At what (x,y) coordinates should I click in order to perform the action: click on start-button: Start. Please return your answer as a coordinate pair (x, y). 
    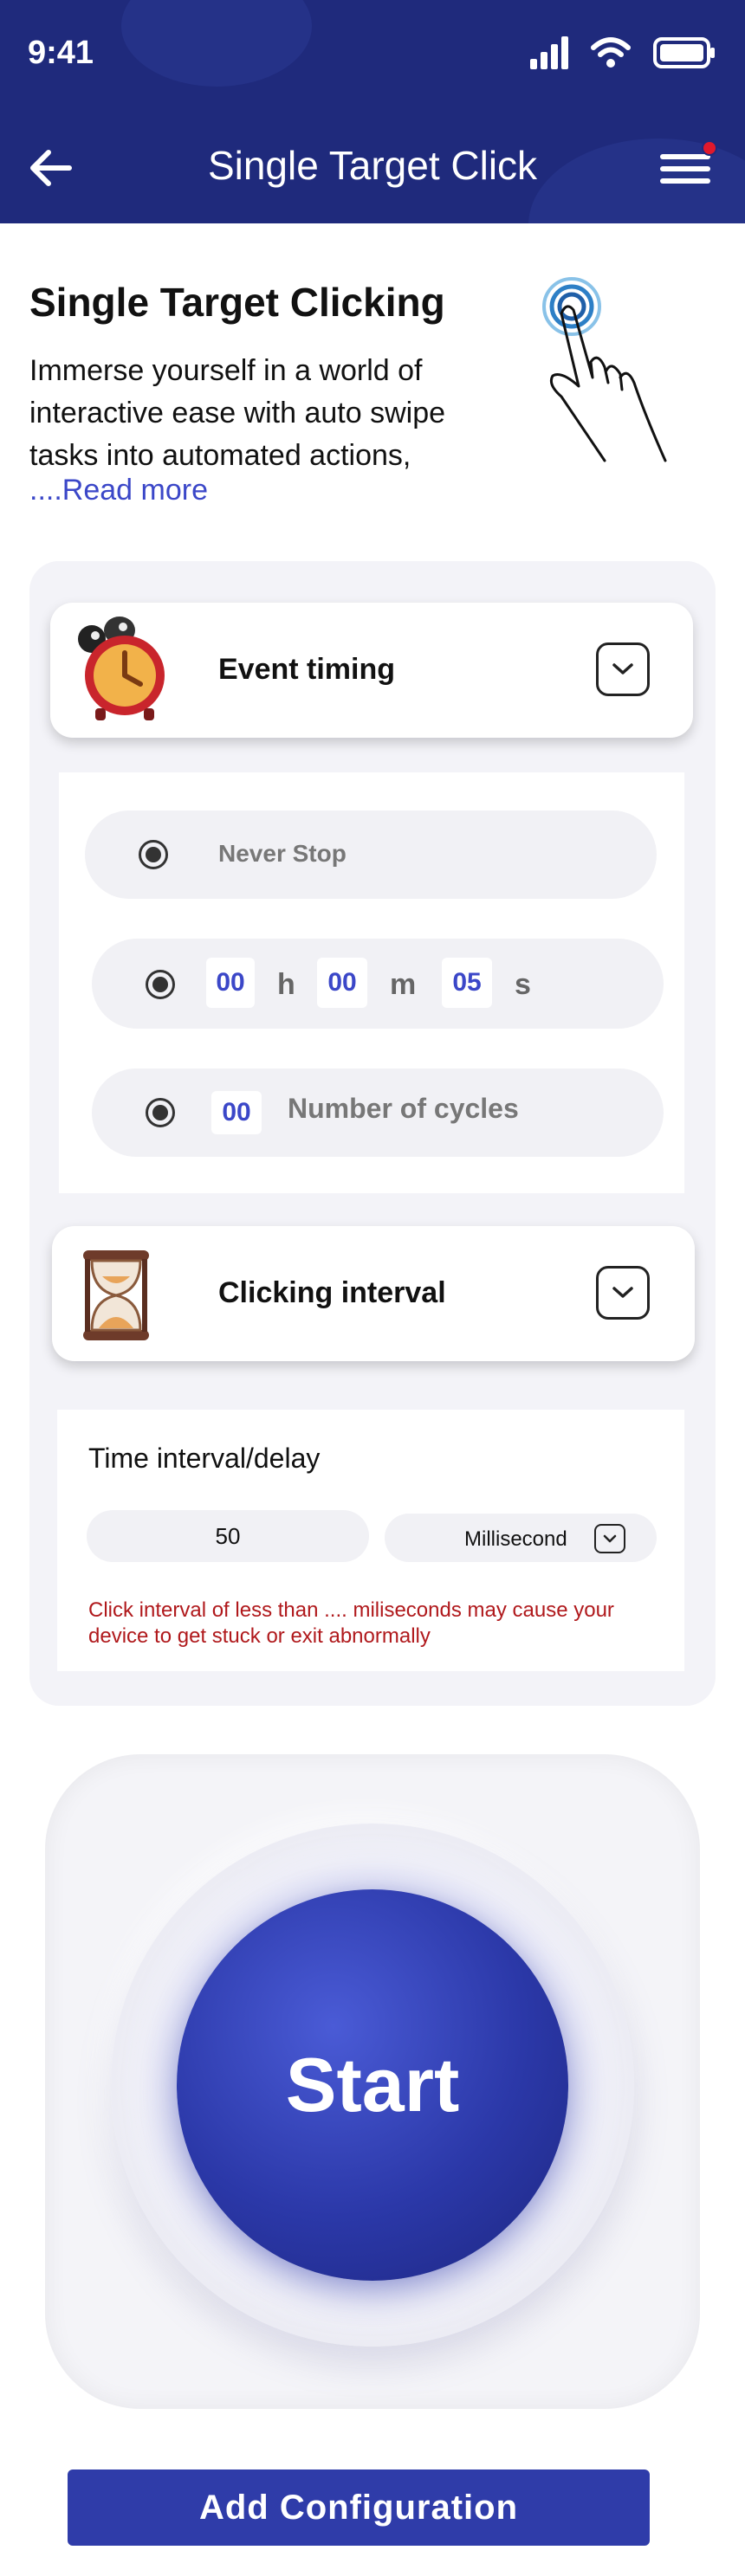
    Looking at the image, I should click on (373, 2085).